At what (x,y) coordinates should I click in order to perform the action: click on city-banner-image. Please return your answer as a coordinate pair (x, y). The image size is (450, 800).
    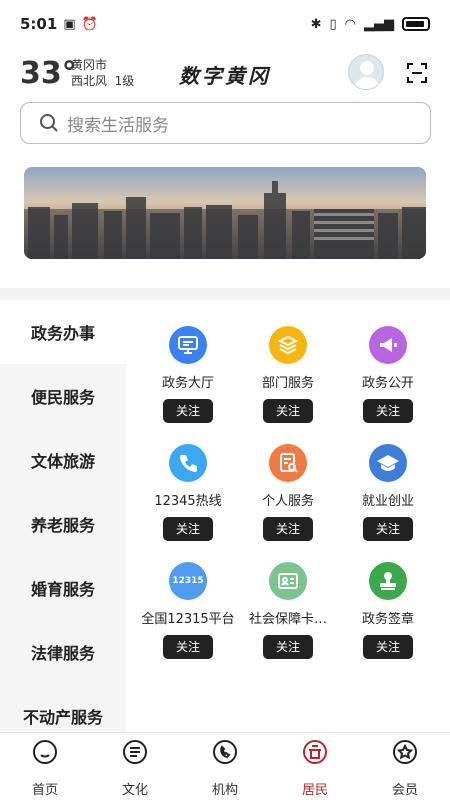
    Looking at the image, I should click on (225, 213).